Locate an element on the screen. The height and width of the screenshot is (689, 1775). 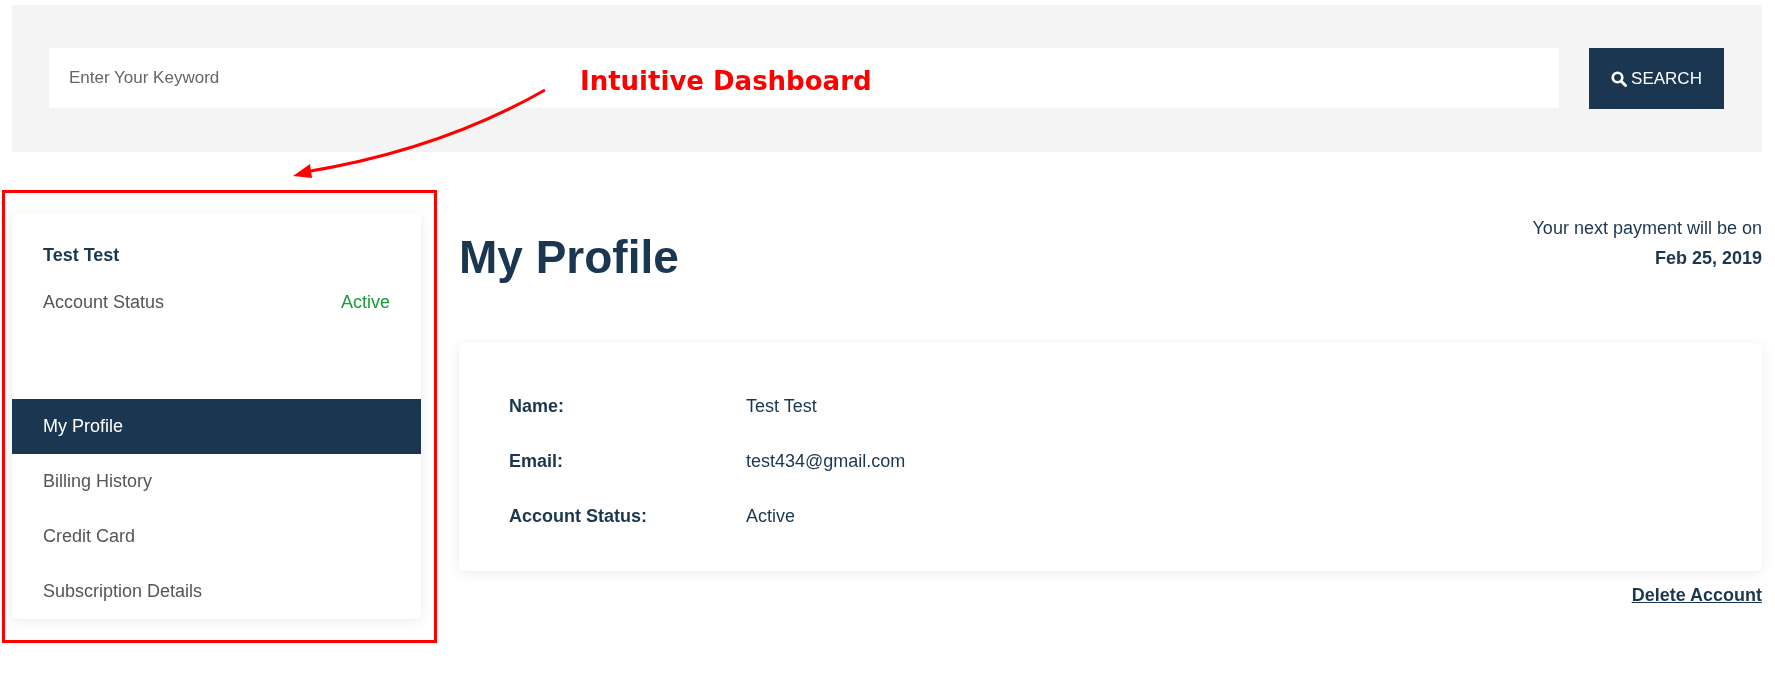
field-value: Active is located at coordinates (771, 516).